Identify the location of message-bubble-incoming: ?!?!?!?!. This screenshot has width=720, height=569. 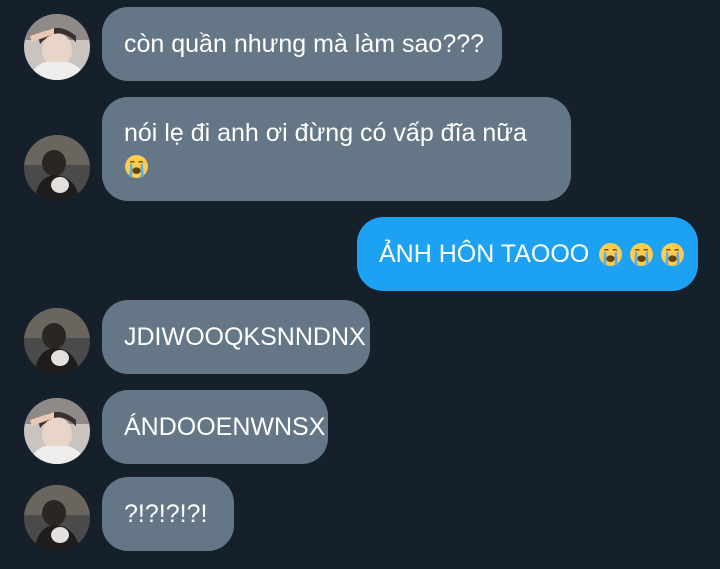
(168, 514).